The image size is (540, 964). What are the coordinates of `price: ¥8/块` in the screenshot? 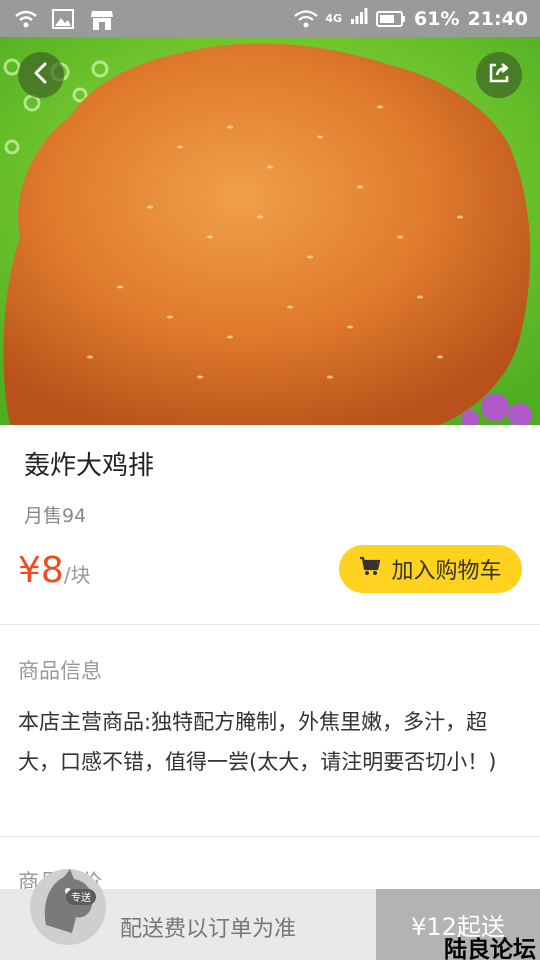 It's located at (54, 570).